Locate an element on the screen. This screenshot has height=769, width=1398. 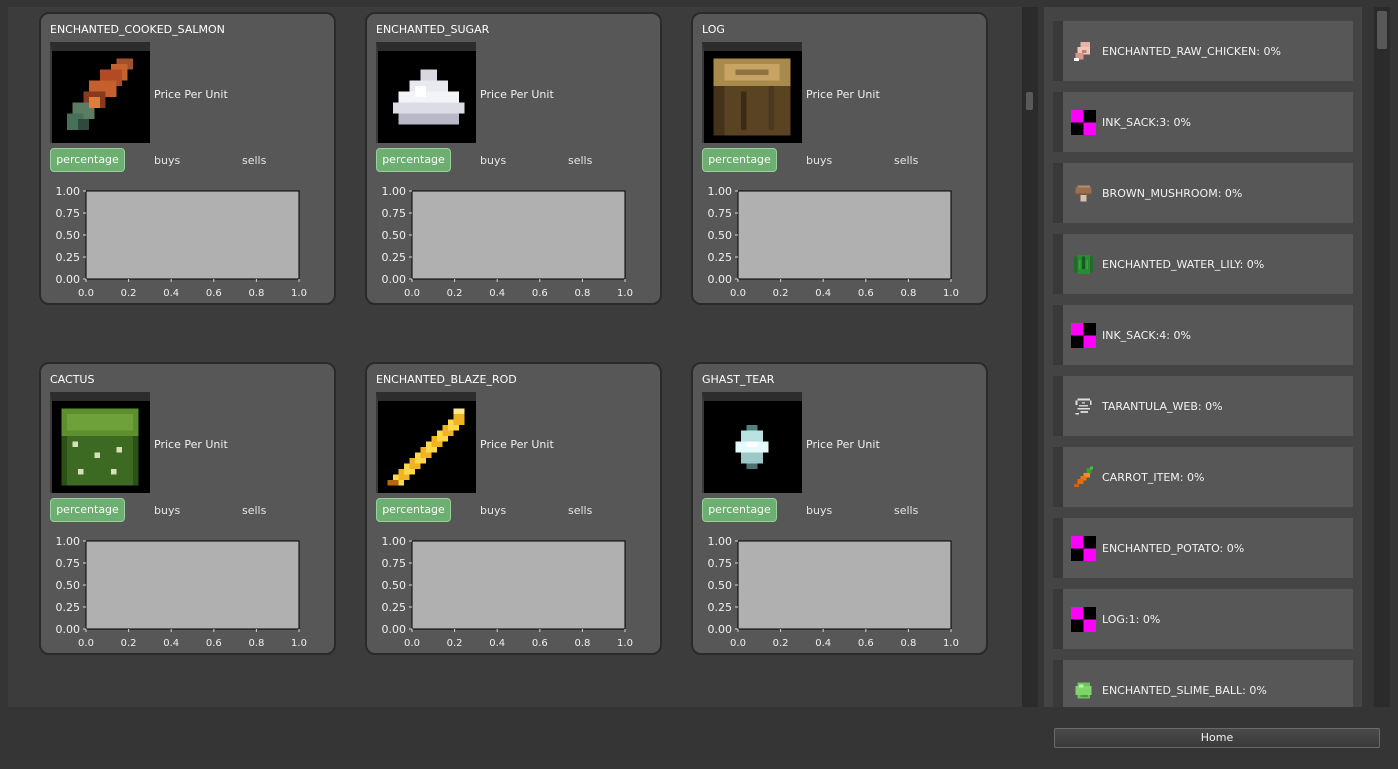
sidebar-scrollbar-thumb is located at coordinates (1382, 30).